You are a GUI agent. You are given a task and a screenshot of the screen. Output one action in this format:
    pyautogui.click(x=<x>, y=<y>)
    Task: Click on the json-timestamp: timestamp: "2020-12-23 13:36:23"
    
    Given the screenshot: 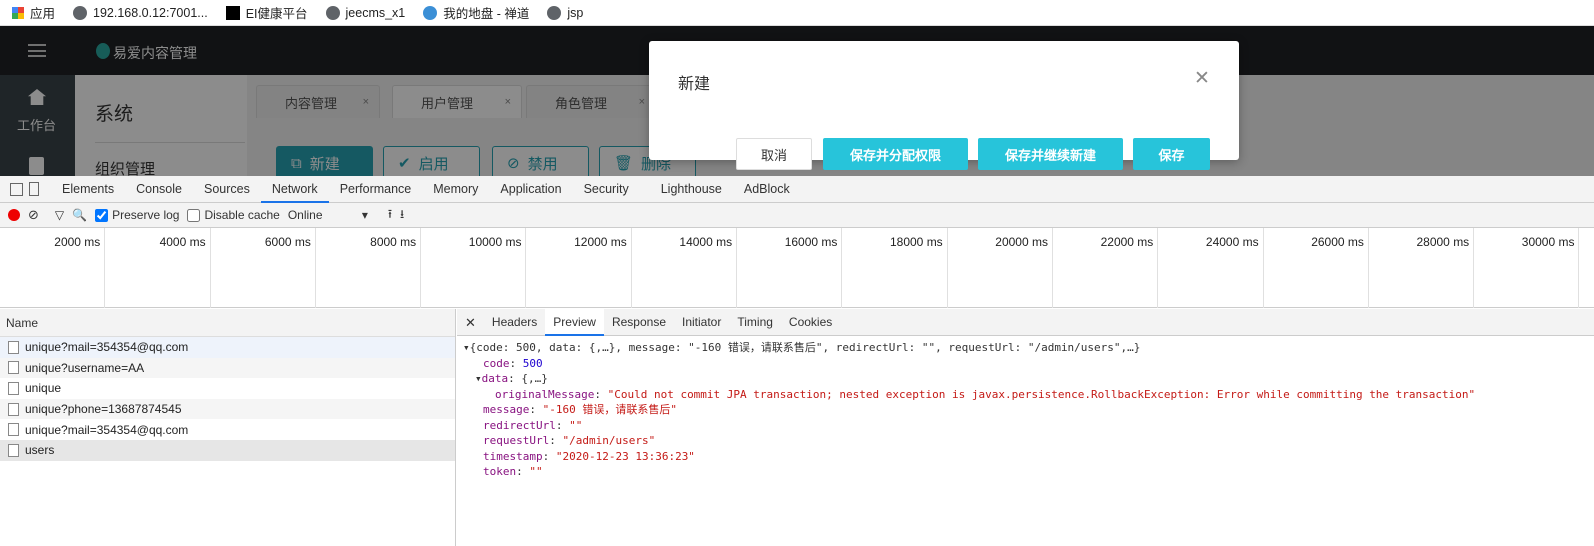 What is the action you would take?
    pyautogui.click(x=589, y=456)
    